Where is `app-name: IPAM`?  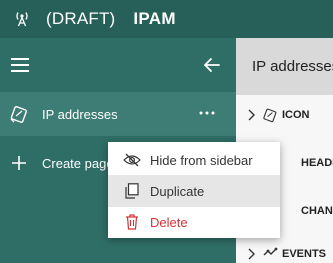
app-name: IPAM is located at coordinates (154, 18).